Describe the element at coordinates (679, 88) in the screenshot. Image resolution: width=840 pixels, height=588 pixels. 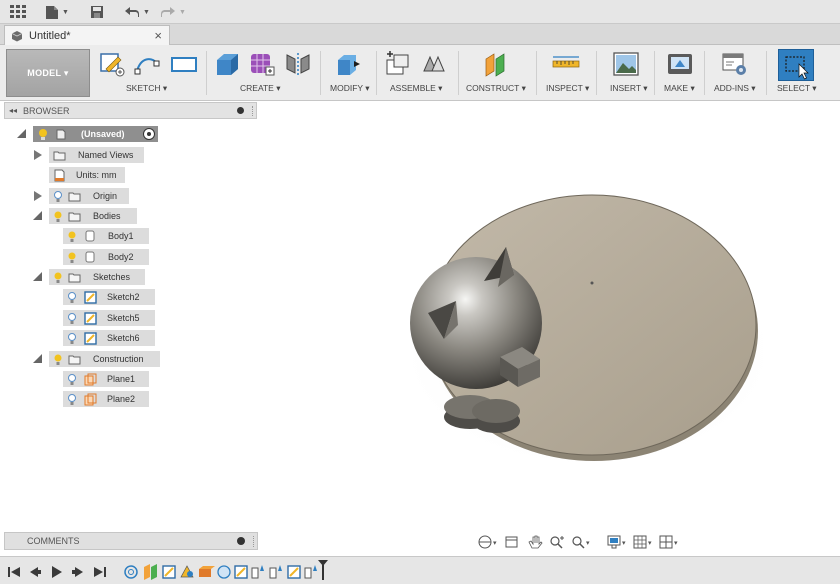
I see `make-group-label: MAKE ▾` at that location.